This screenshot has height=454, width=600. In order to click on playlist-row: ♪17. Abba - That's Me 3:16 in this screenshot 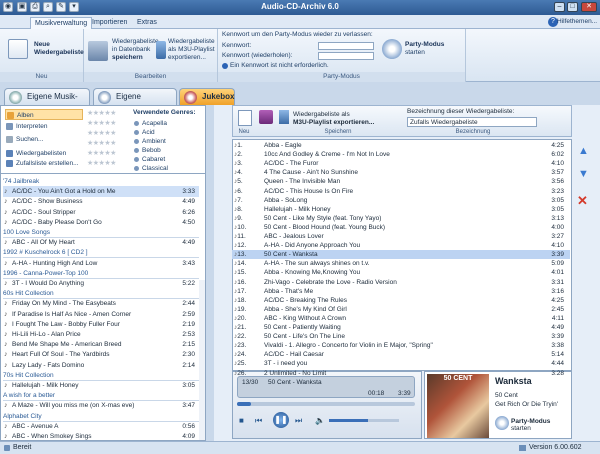, I will do `click(401, 291)`.